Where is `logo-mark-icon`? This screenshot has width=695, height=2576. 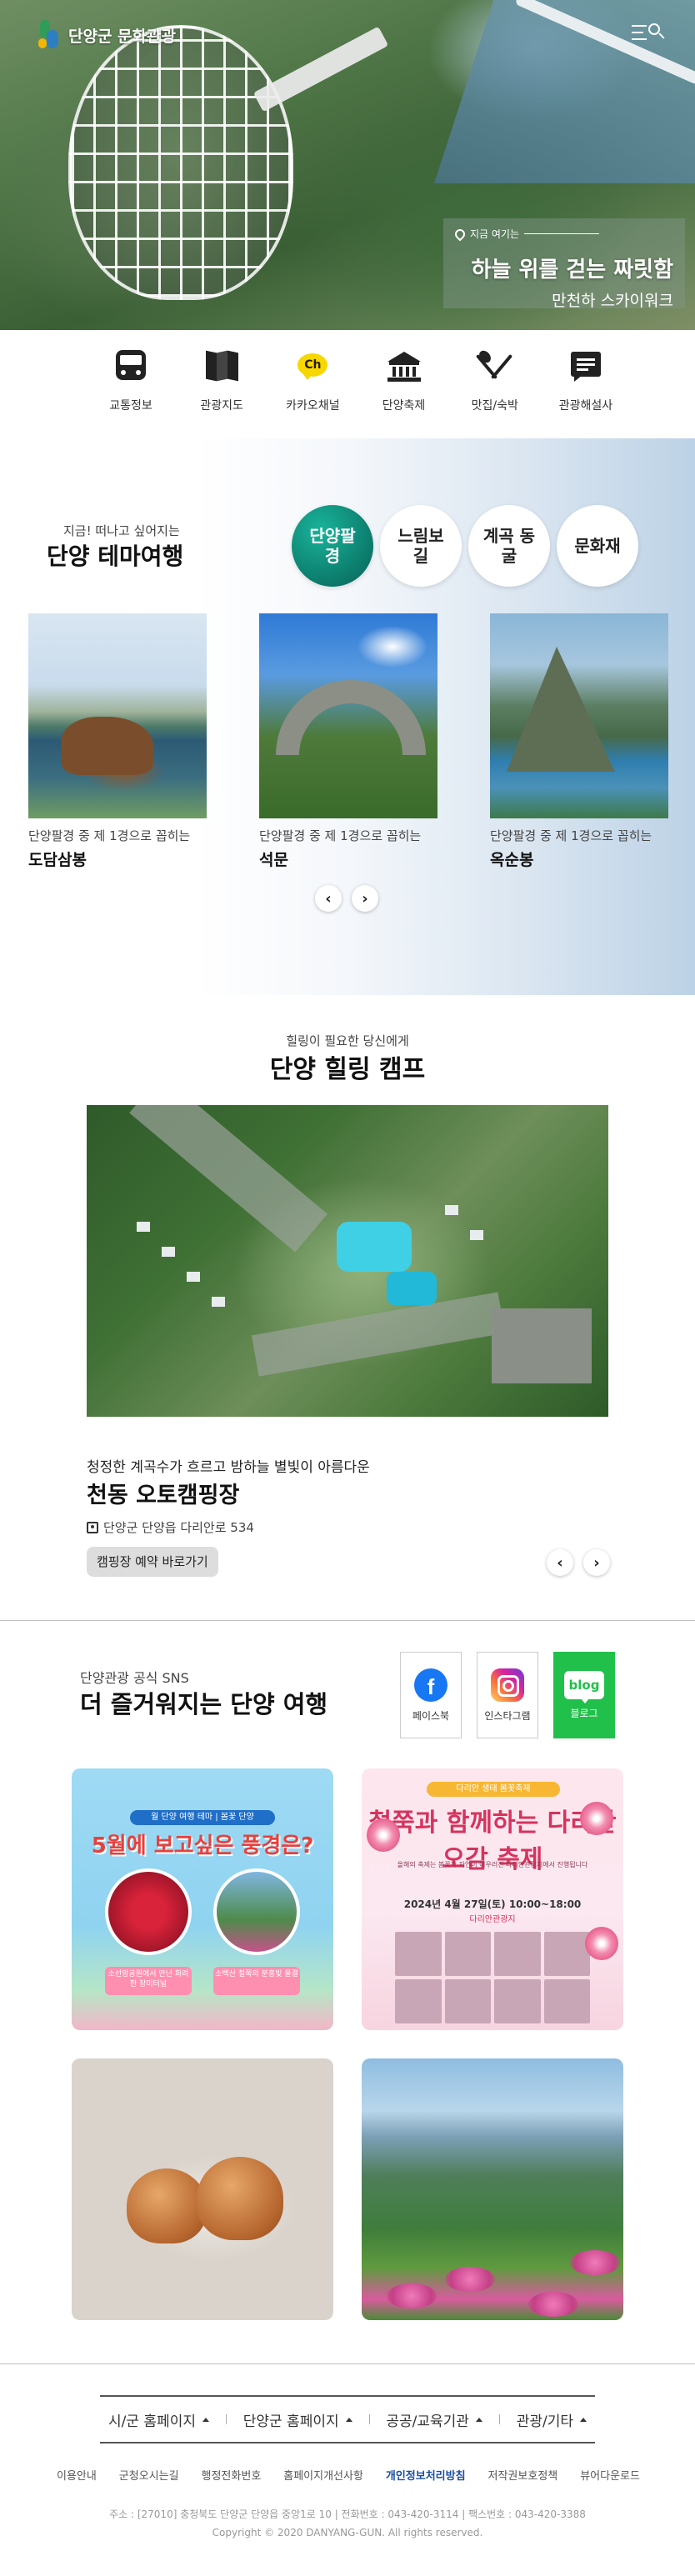 logo-mark-icon is located at coordinates (50, 35).